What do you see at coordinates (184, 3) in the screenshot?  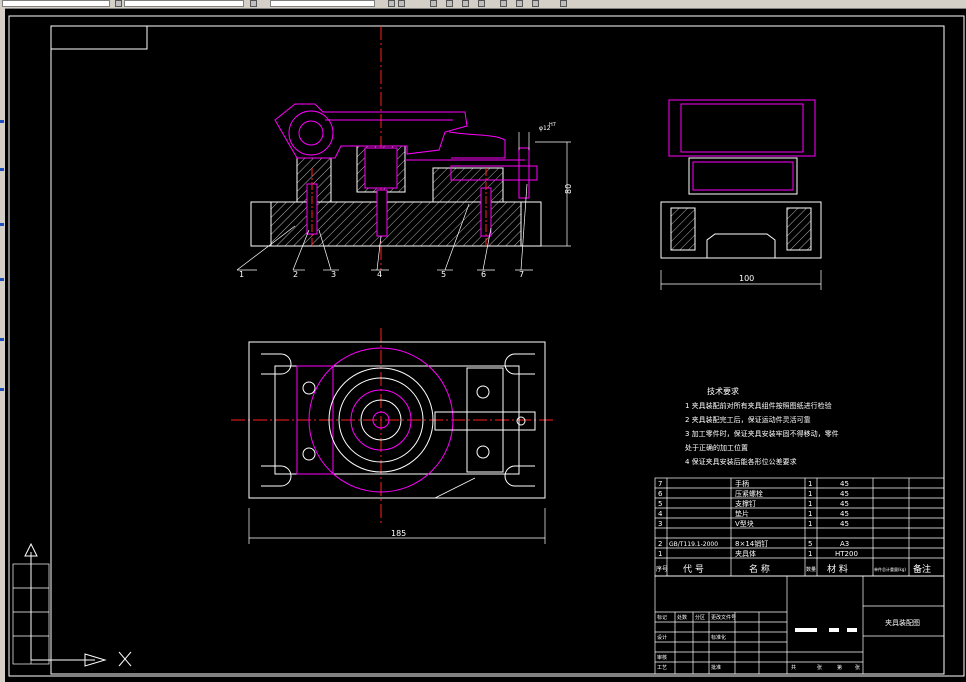 I see `color-dropdown` at bounding box center [184, 3].